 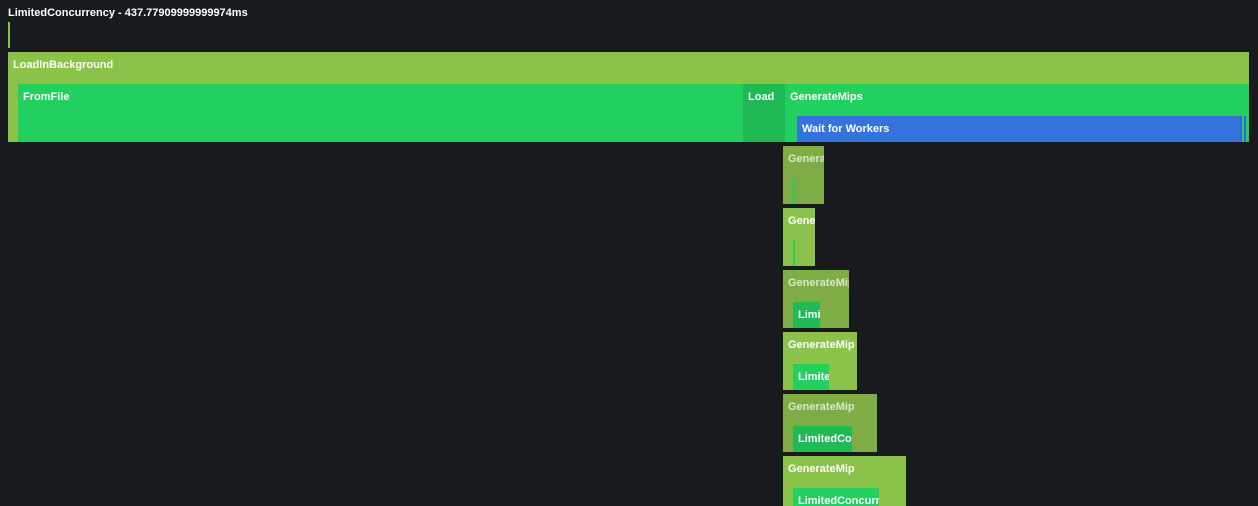 I want to click on span-label: Wait for Workers, so click(x=846, y=129).